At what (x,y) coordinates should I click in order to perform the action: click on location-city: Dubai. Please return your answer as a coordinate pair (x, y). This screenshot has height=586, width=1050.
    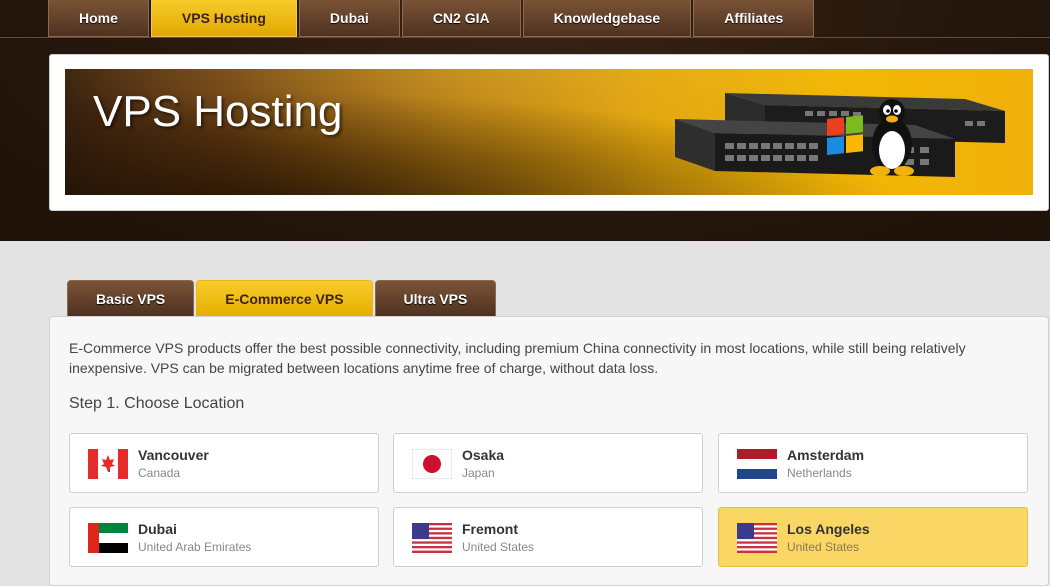
    Looking at the image, I should click on (157, 529).